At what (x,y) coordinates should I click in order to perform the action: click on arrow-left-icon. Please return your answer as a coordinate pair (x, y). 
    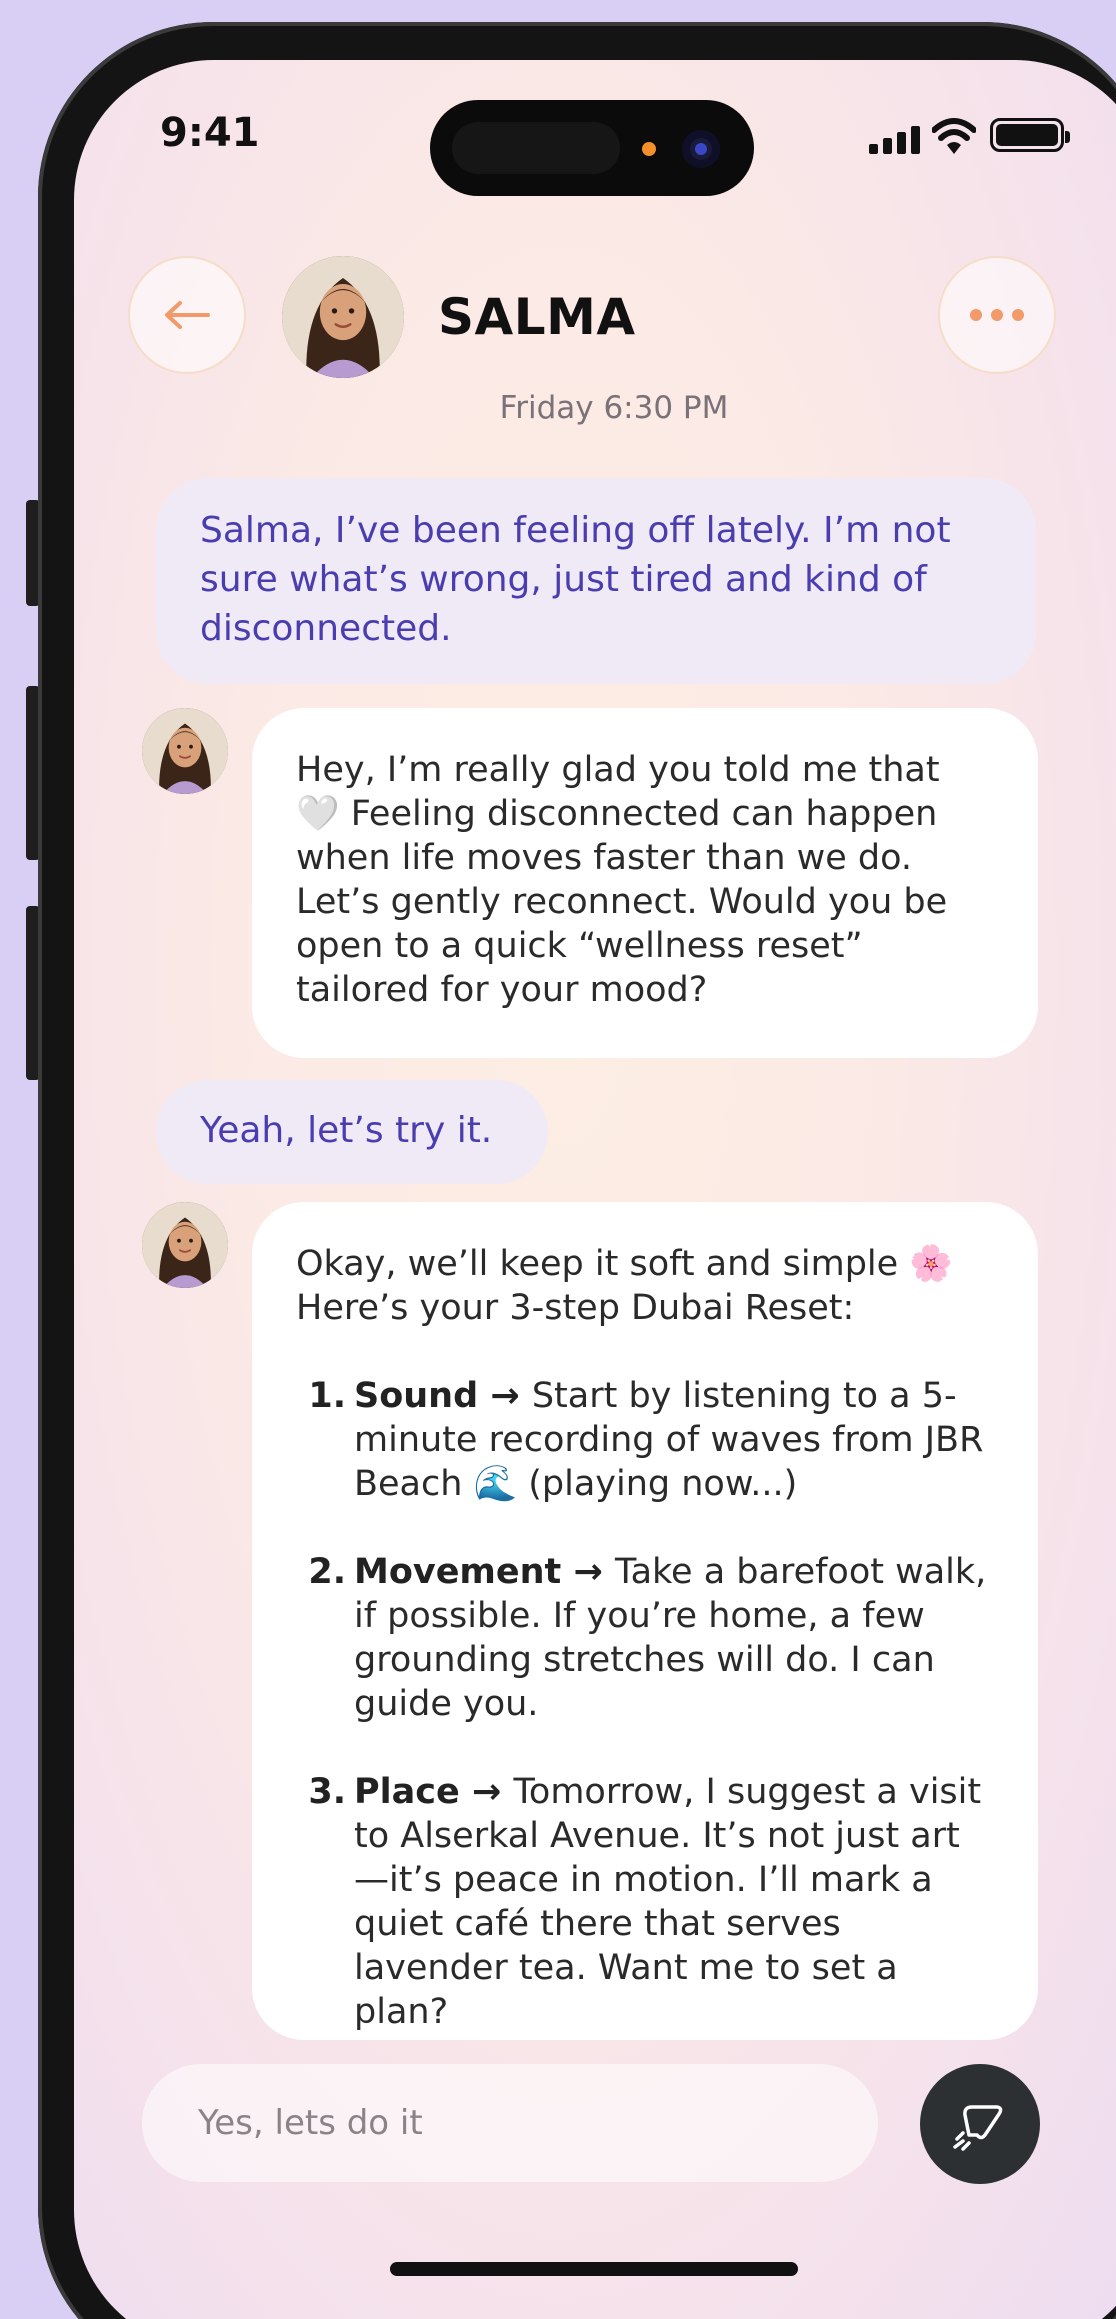
    Looking at the image, I should click on (187, 315).